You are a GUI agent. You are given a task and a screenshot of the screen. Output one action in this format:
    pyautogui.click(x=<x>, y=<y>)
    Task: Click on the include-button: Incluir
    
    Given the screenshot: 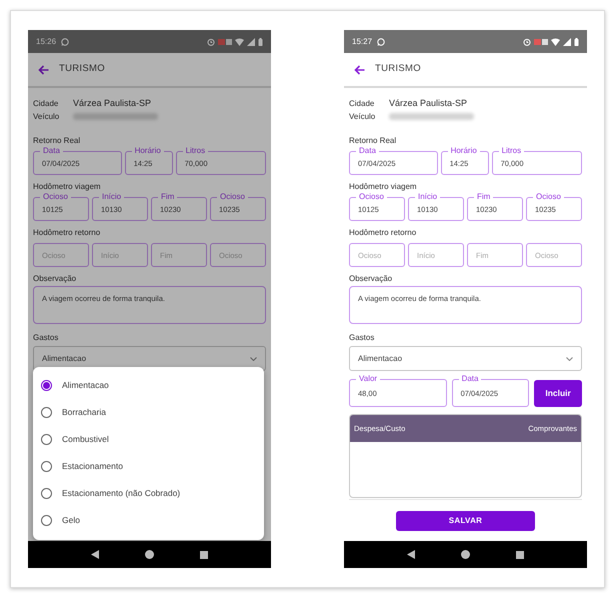 What is the action you would take?
    pyautogui.click(x=558, y=393)
    